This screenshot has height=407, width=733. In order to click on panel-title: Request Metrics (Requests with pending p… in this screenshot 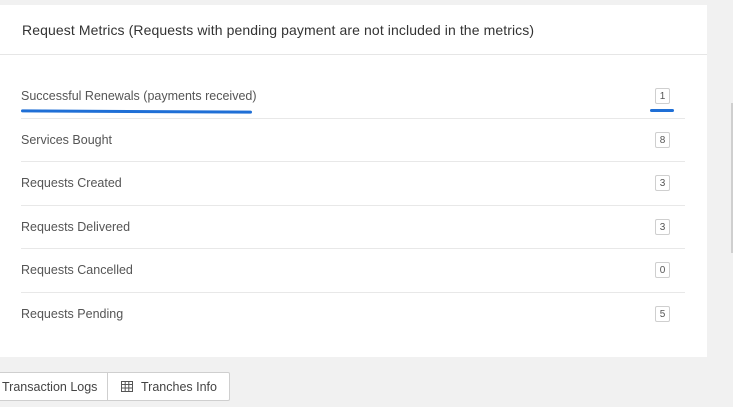, I will do `click(278, 29)`.